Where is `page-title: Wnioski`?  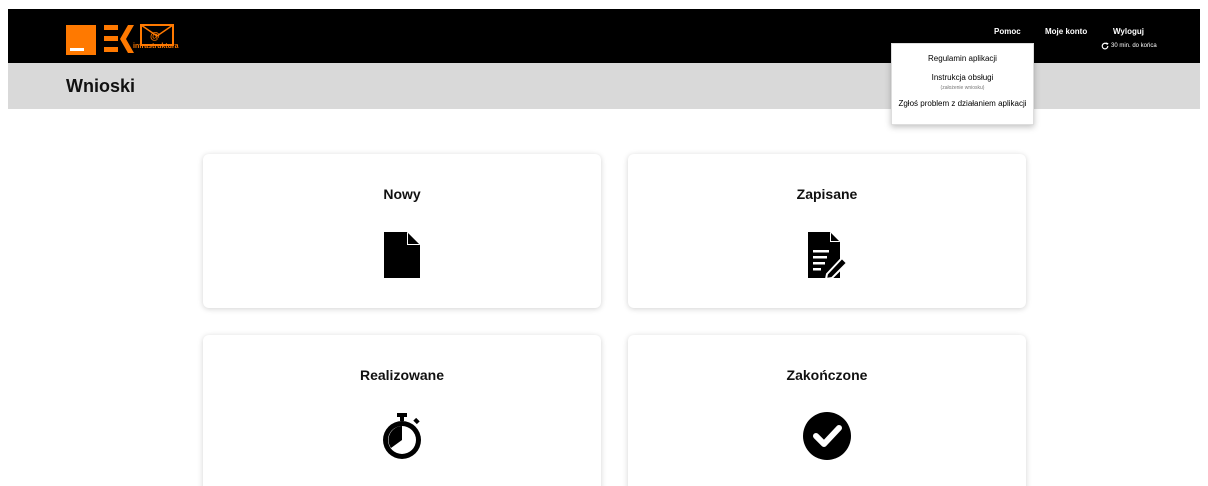
page-title: Wnioski is located at coordinates (101, 86).